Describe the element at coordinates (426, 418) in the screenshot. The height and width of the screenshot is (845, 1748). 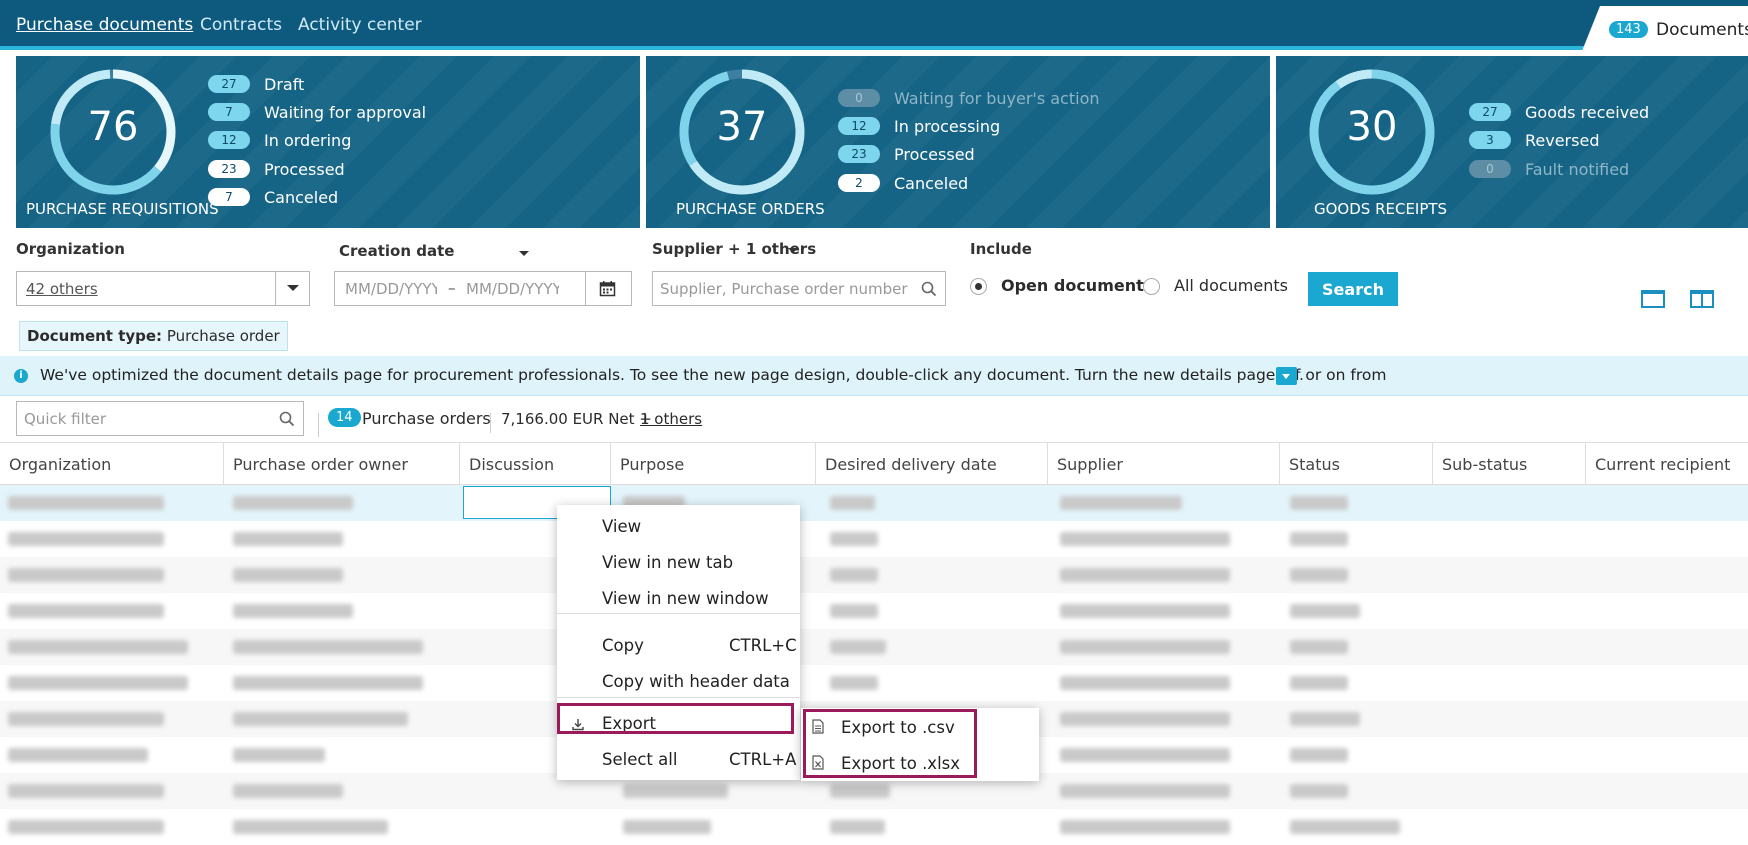
I see `result-type-label: Purchase orders` at that location.